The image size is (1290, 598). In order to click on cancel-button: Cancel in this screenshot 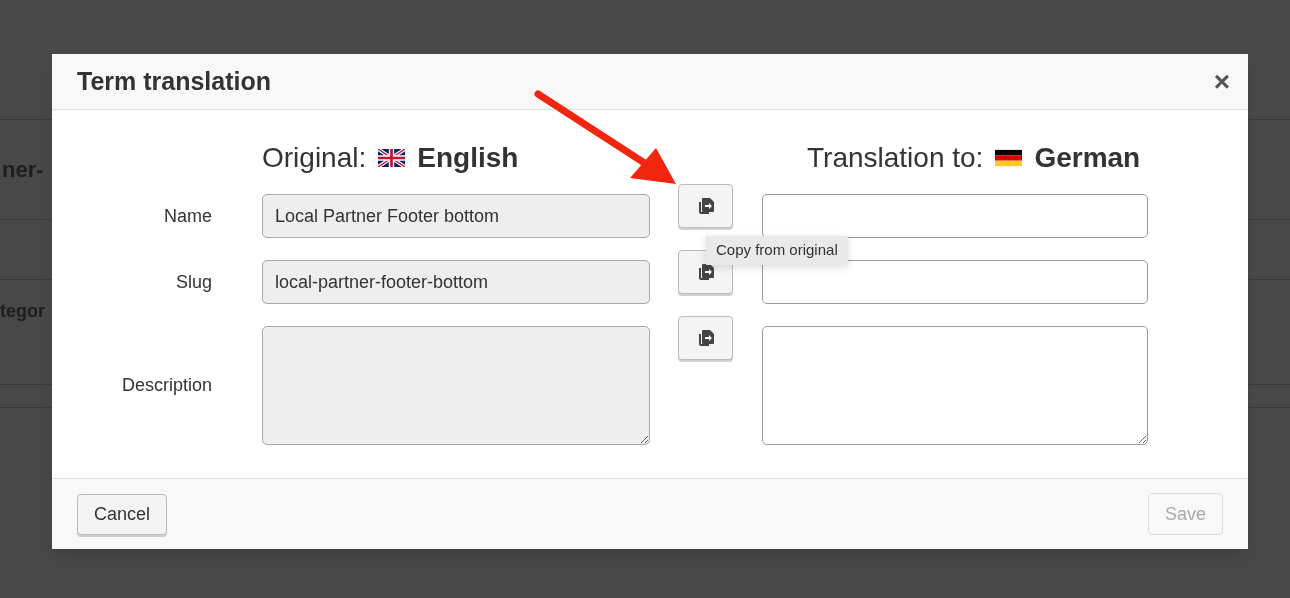, I will do `click(122, 514)`.